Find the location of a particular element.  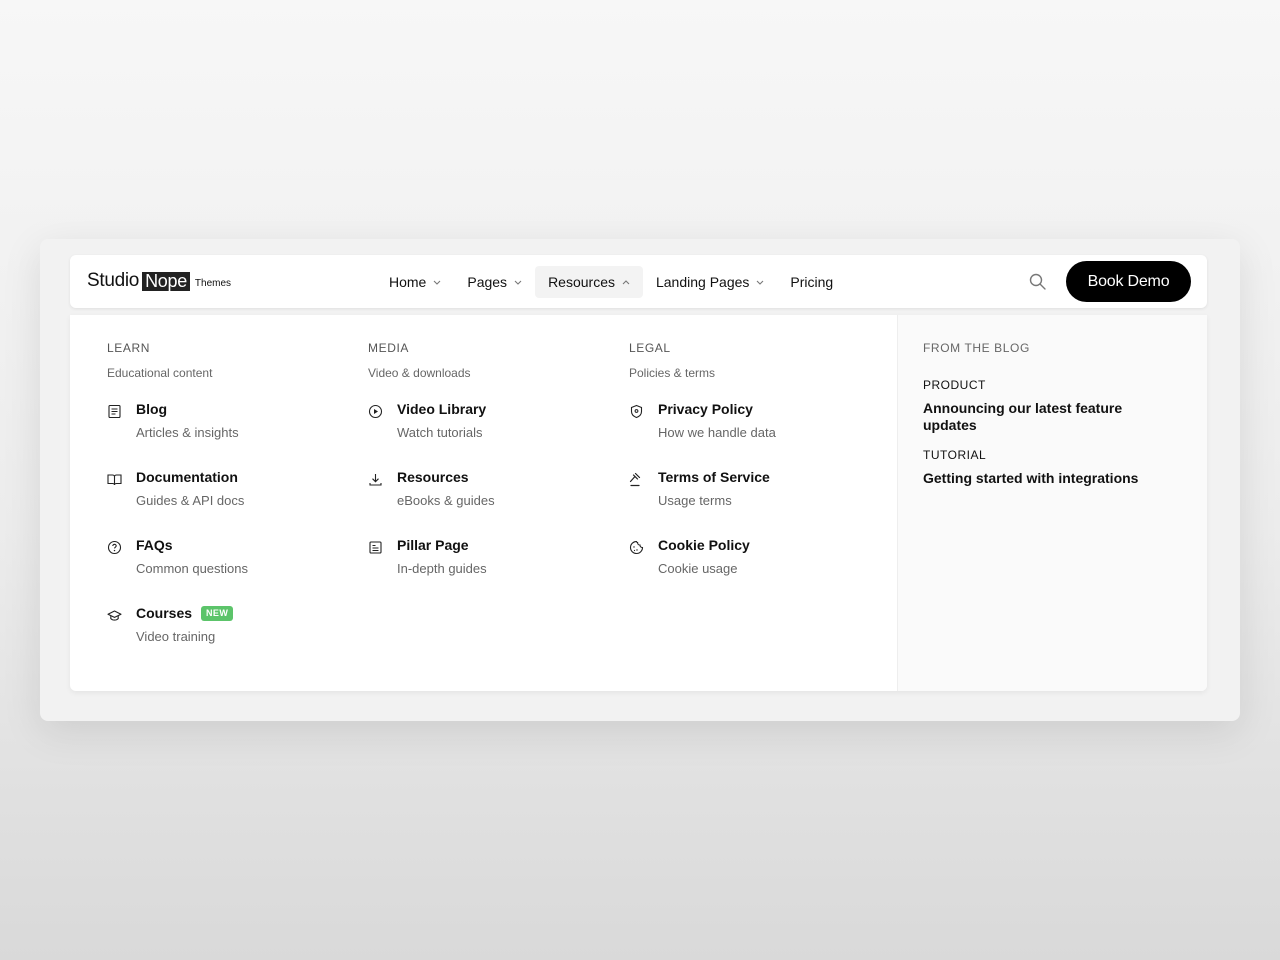

document-icon is located at coordinates (114, 411).